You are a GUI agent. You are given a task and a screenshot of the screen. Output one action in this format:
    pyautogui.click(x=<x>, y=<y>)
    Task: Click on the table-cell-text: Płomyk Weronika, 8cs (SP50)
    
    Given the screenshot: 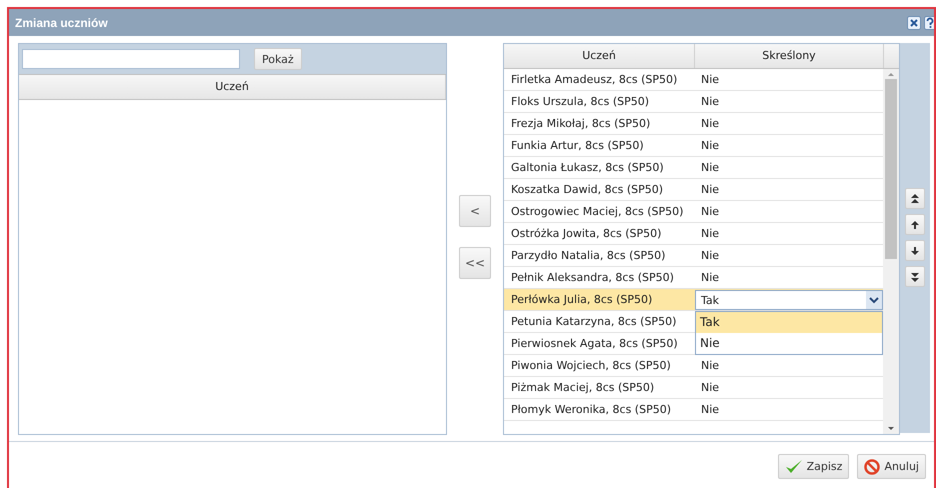 What is the action you would take?
    pyautogui.click(x=591, y=409)
    